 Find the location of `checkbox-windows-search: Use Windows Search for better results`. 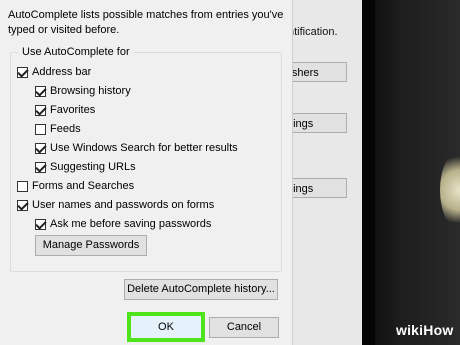

checkbox-windows-search: Use Windows Search for better results is located at coordinates (136, 148).